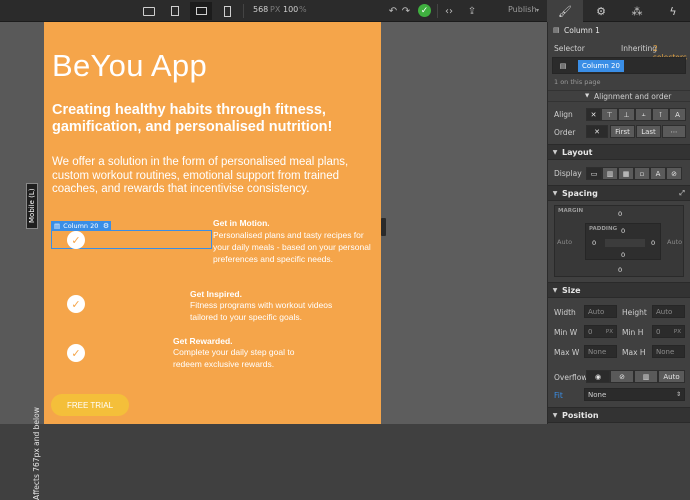 Image resolution: width=690 pixels, height=500 pixels. Describe the element at coordinates (622, 131) in the screenshot. I see `order-first-button: First` at that location.